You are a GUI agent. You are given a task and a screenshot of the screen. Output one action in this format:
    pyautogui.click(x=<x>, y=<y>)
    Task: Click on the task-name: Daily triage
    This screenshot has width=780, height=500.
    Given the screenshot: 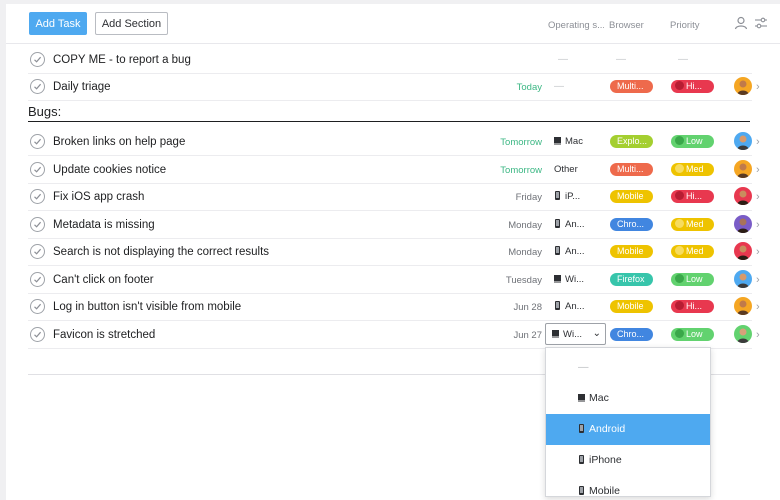 What is the action you would take?
    pyautogui.click(x=82, y=87)
    